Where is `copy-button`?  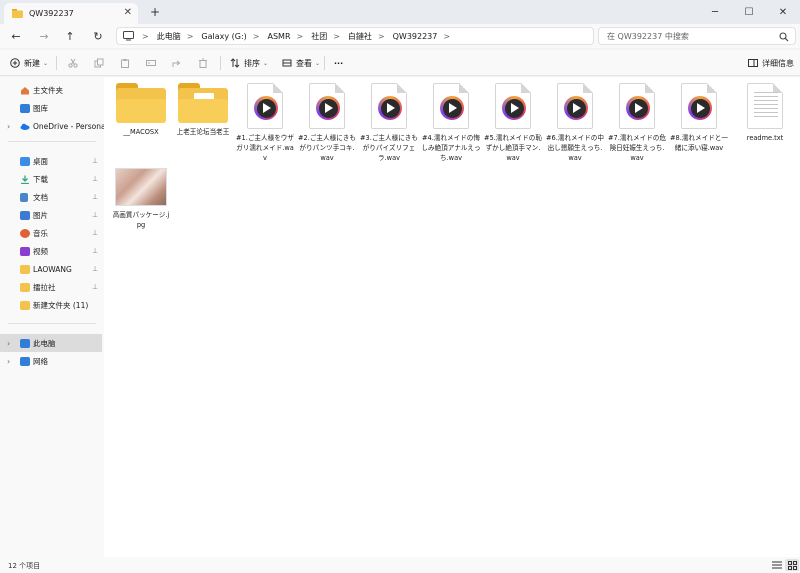 copy-button is located at coordinates (99, 63).